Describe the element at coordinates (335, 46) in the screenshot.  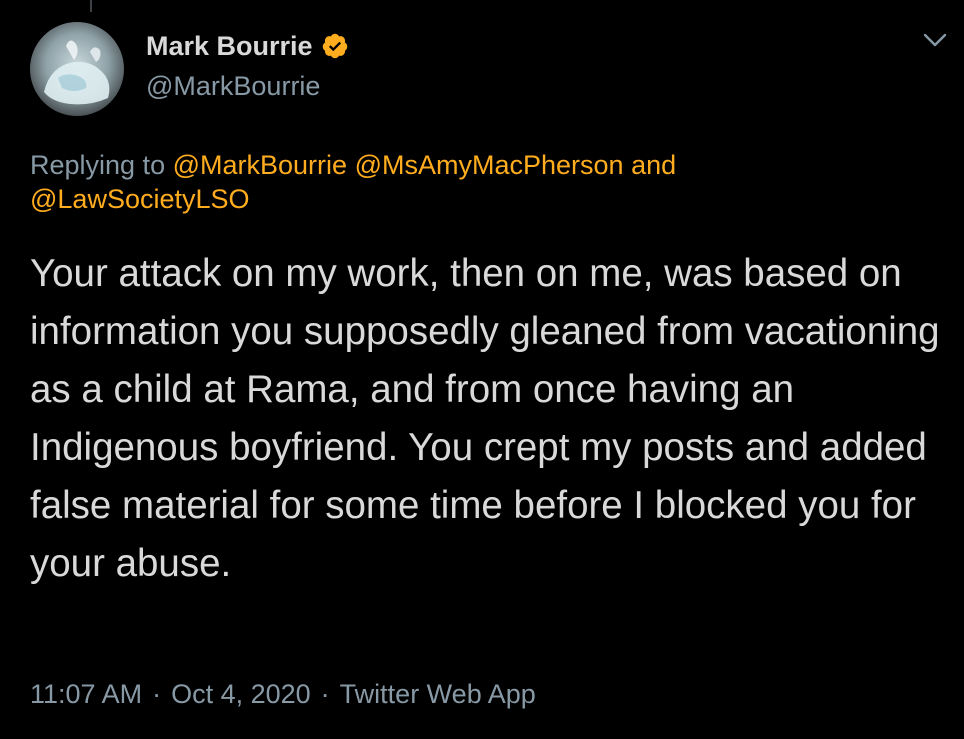
I see `verified-badge-icon` at that location.